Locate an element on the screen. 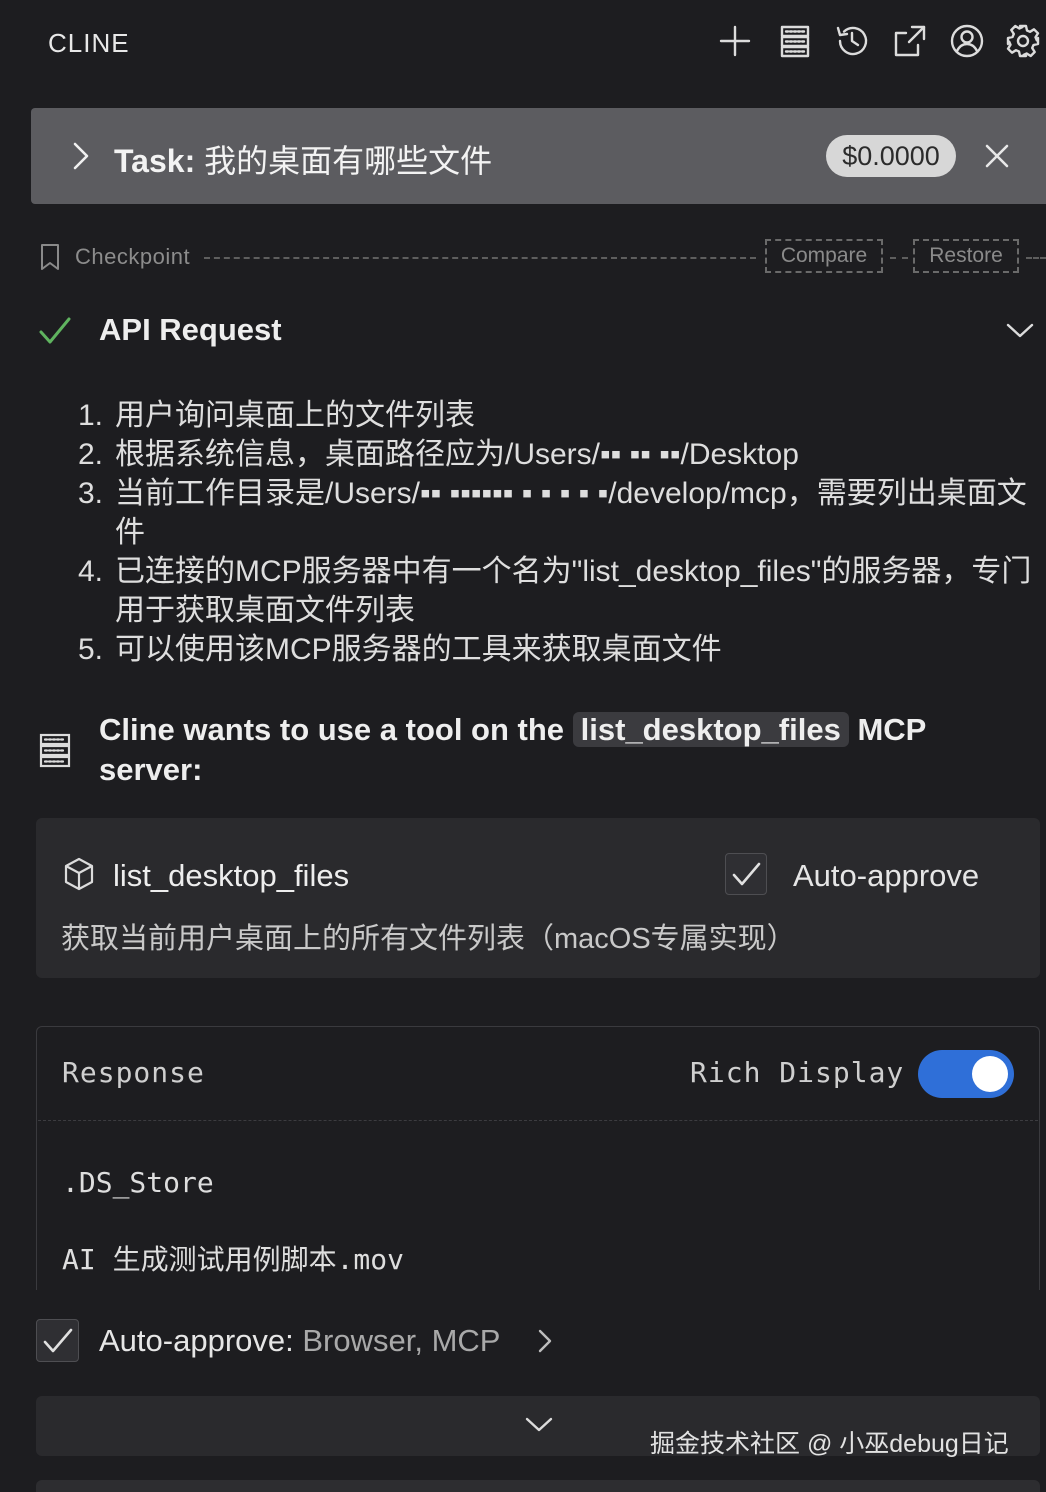 The image size is (1046, 1492). task-prefix: Task: is located at coordinates (155, 161).